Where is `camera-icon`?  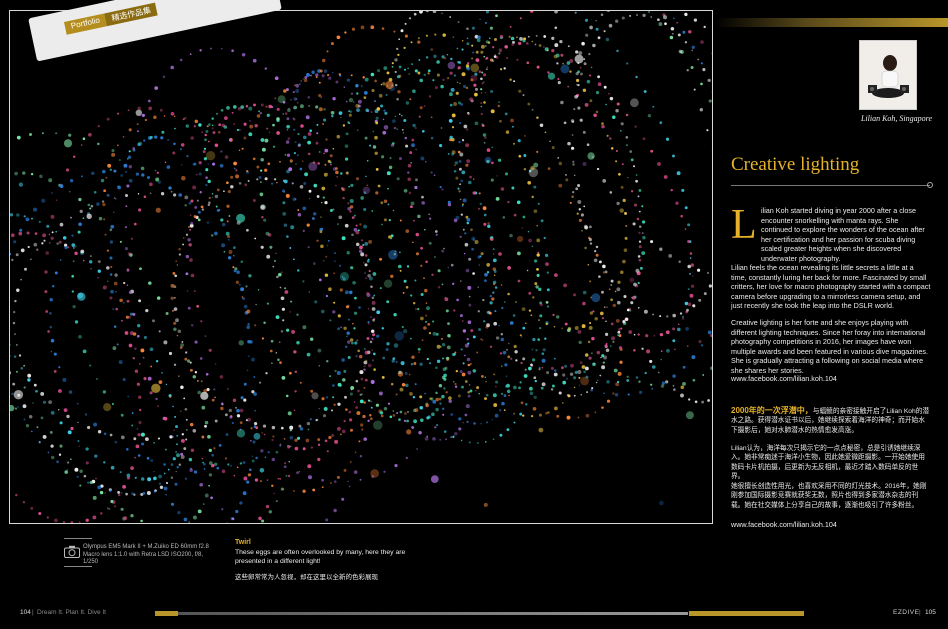
camera-icon is located at coordinates (72, 554).